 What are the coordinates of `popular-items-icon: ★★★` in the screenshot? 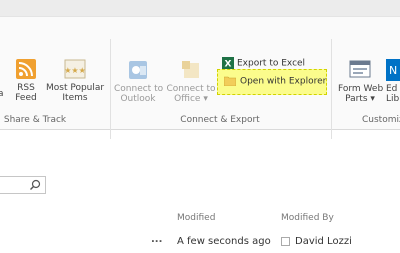 It's located at (75, 69).